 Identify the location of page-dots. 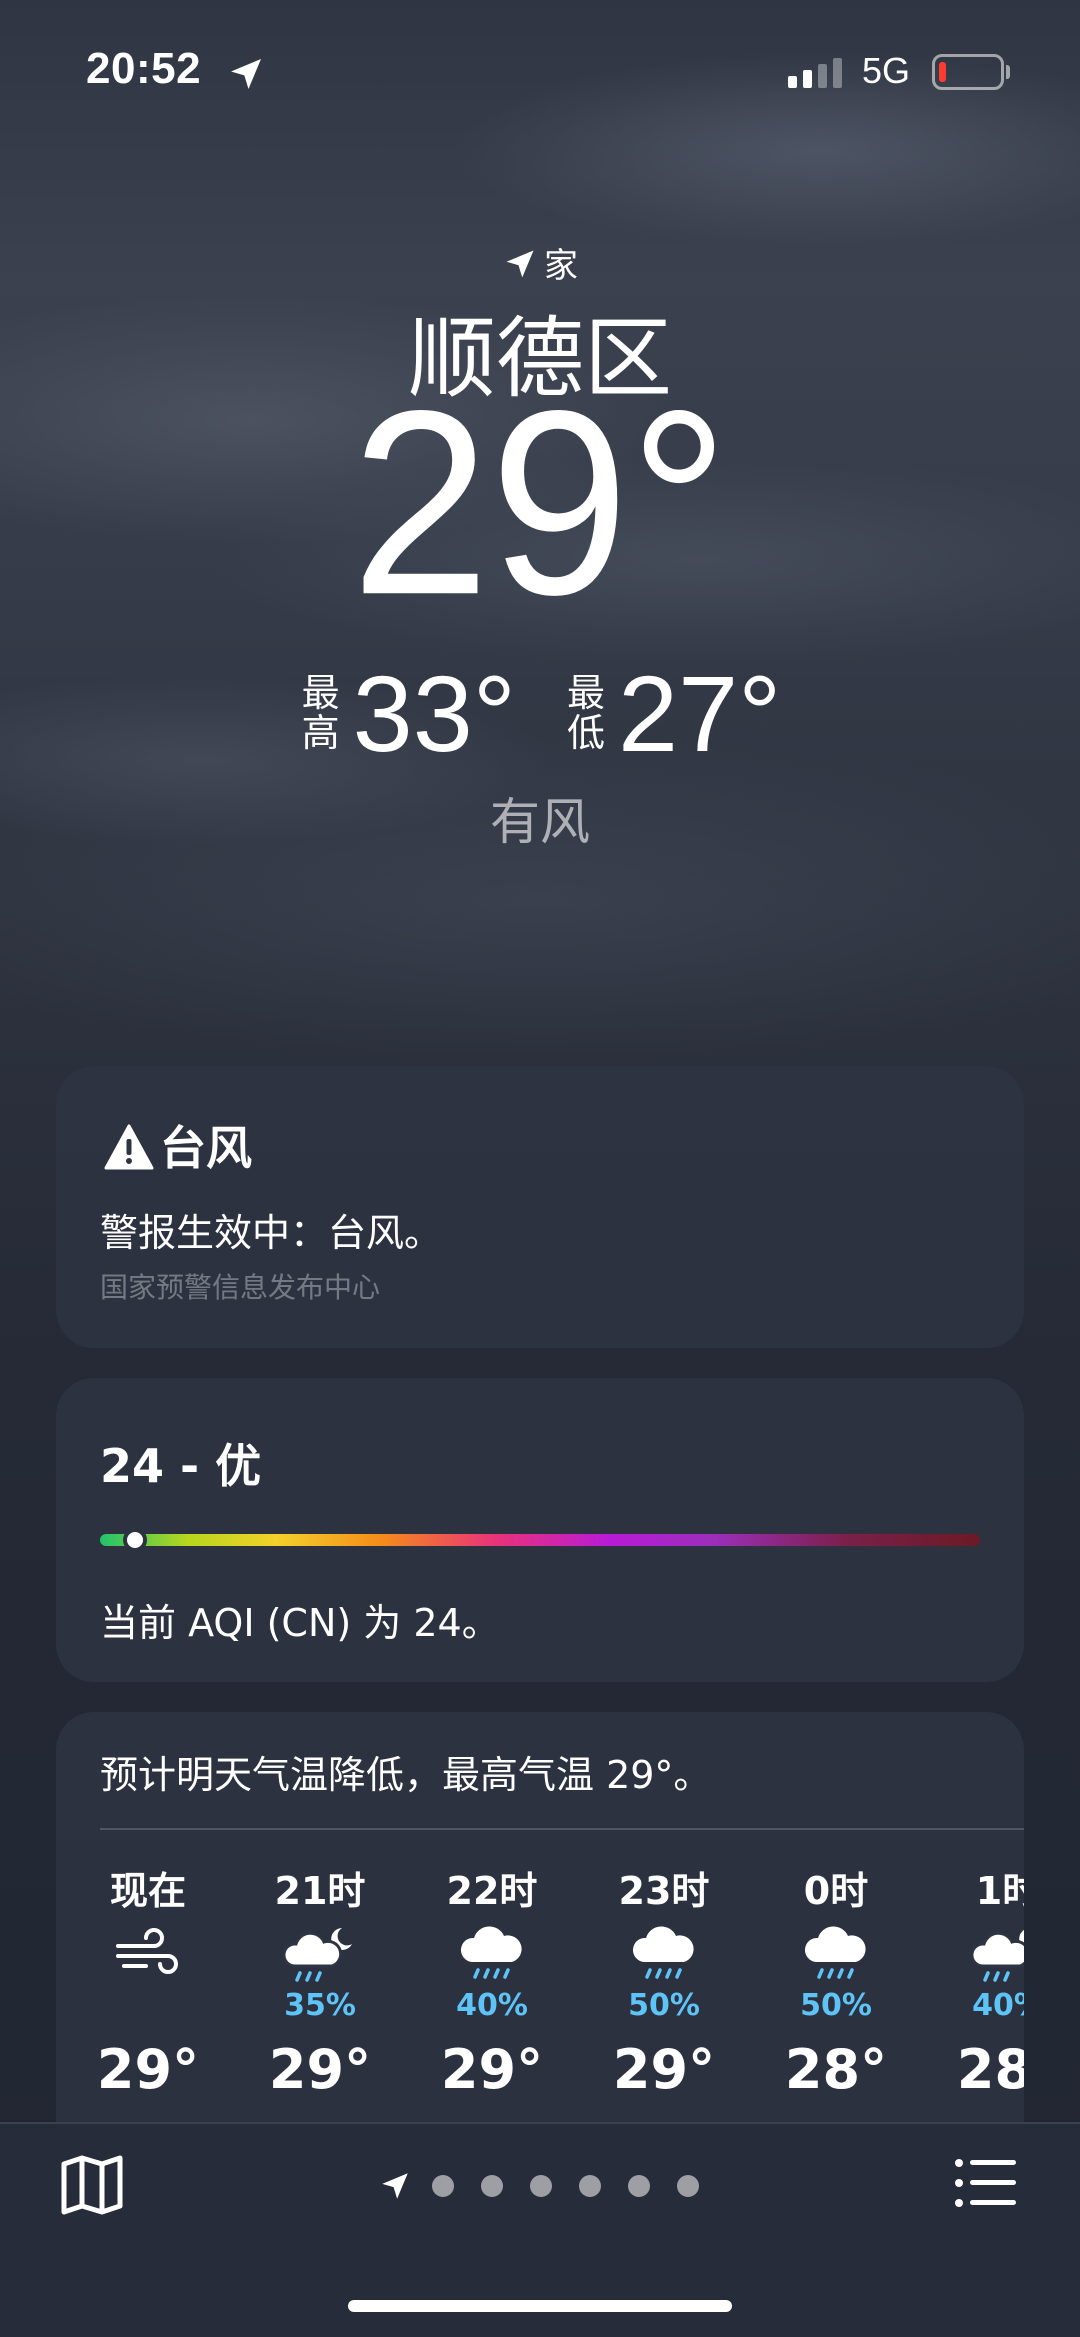
(579, 2186).